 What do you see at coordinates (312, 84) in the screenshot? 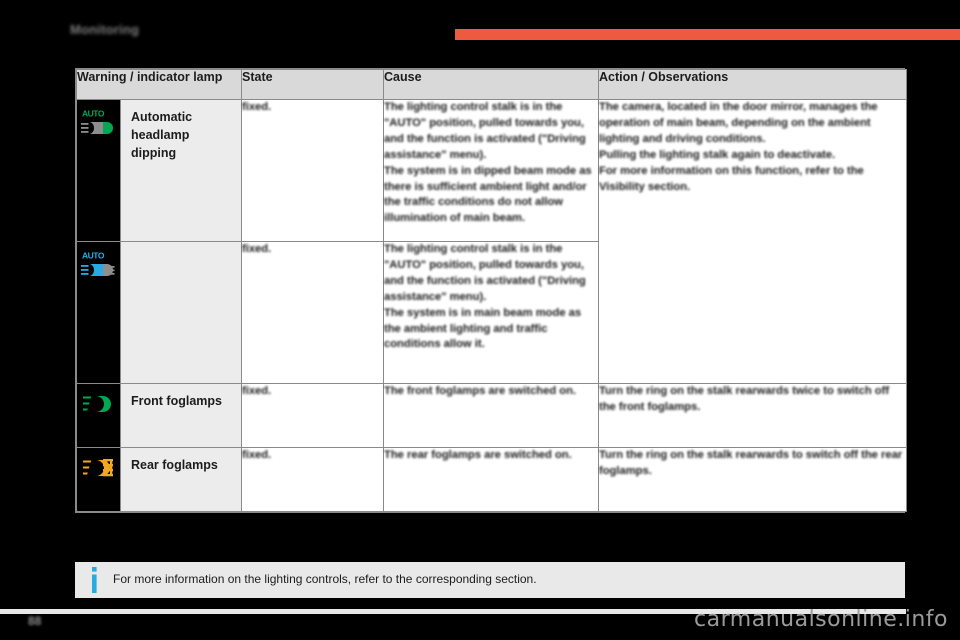
I see `column-header-state: State` at bounding box center [312, 84].